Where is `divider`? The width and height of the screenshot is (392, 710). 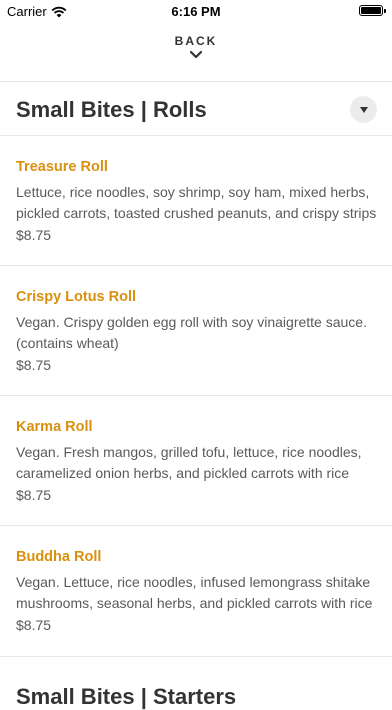
divider is located at coordinates (196, 656).